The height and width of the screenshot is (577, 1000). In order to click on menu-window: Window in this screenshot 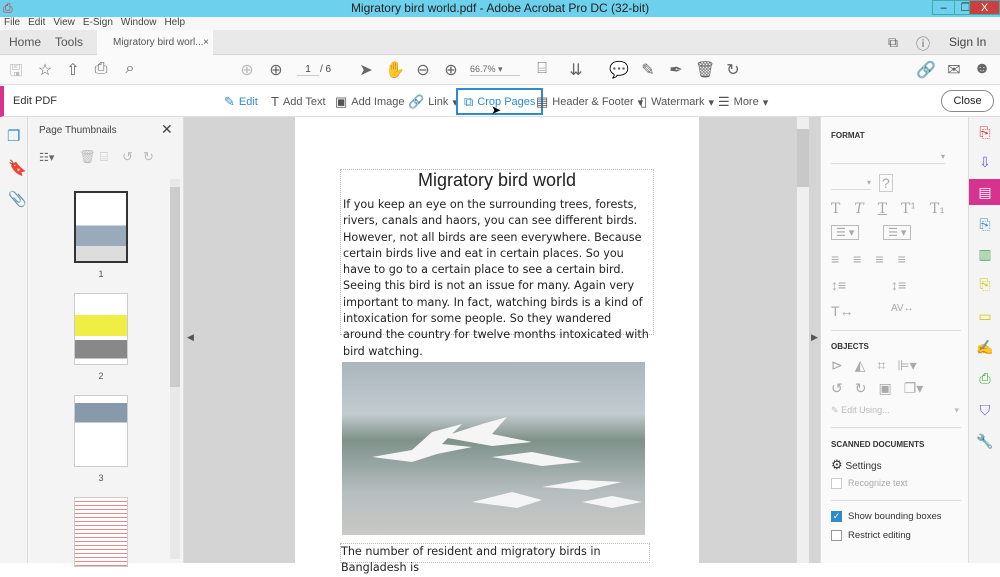, I will do `click(139, 23)`.